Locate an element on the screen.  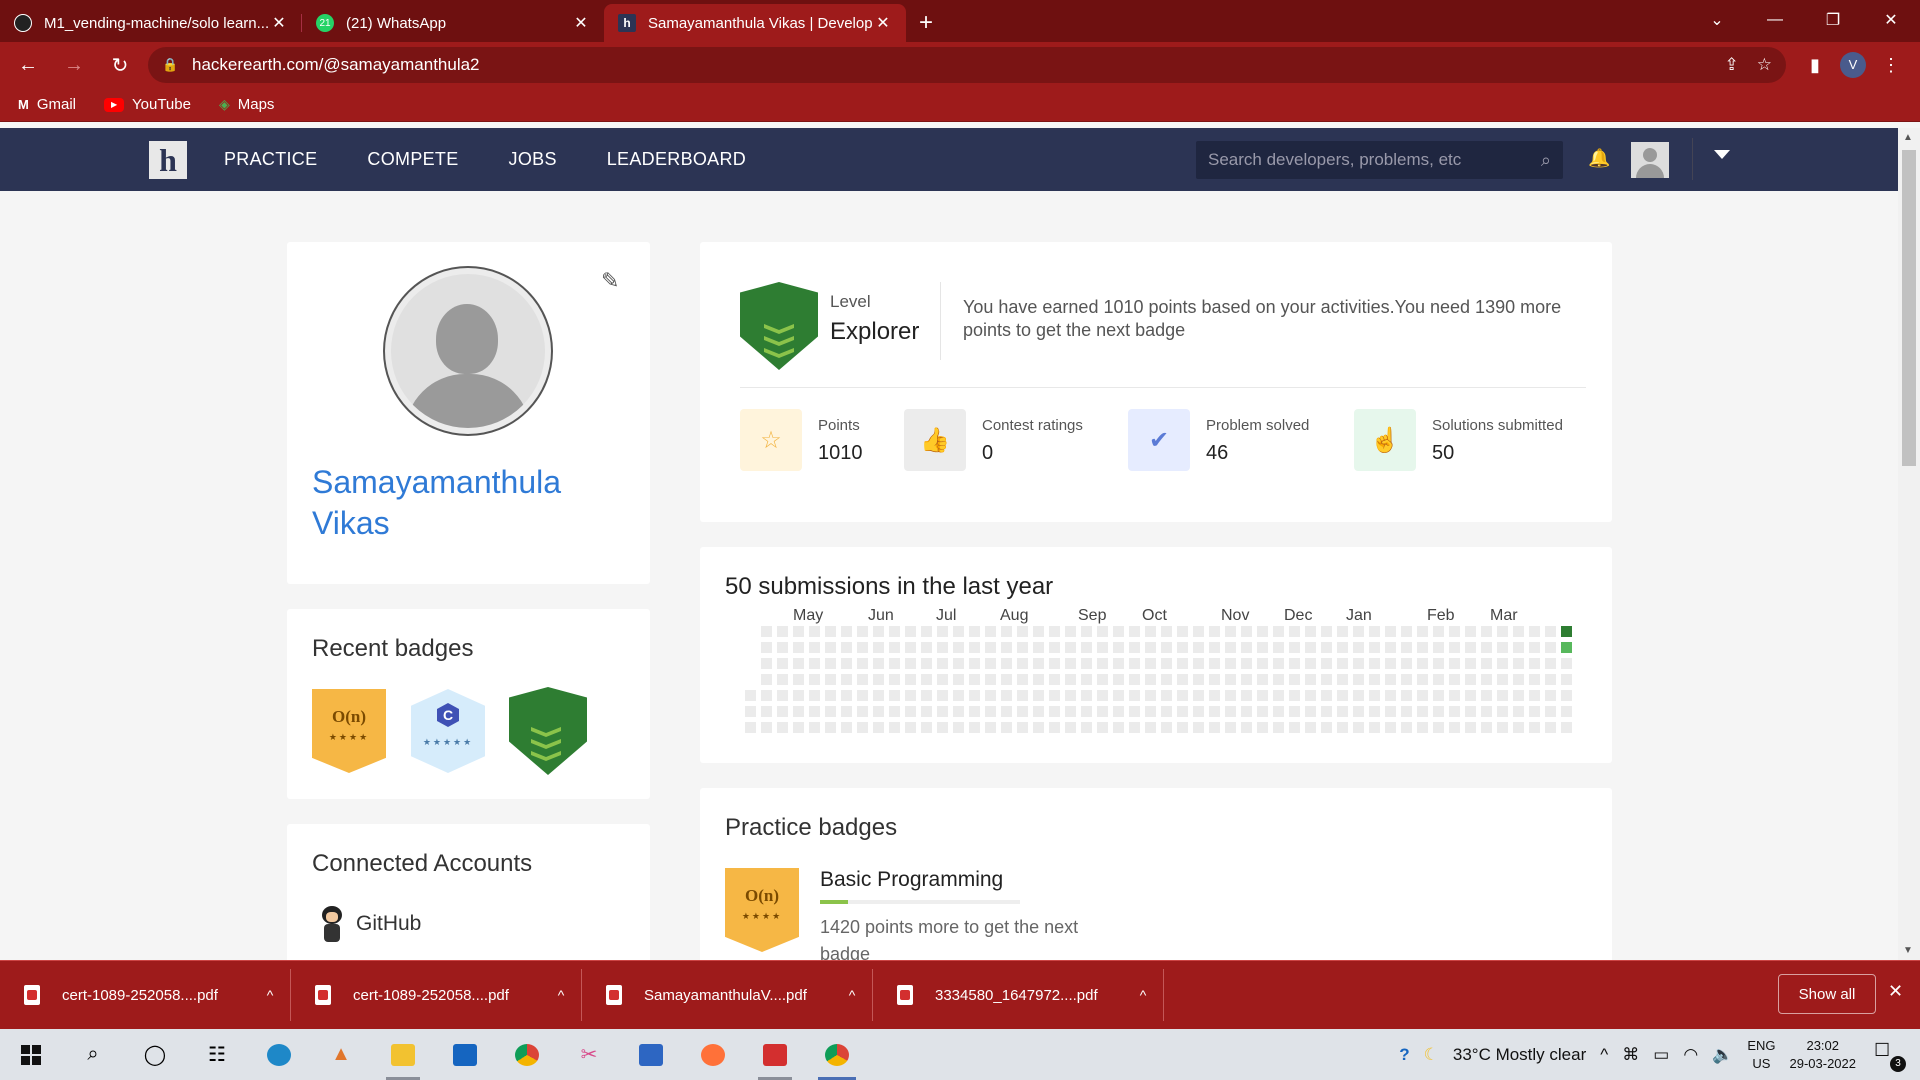
volume-icon: 🔈 is located at coordinates (1722, 1055).